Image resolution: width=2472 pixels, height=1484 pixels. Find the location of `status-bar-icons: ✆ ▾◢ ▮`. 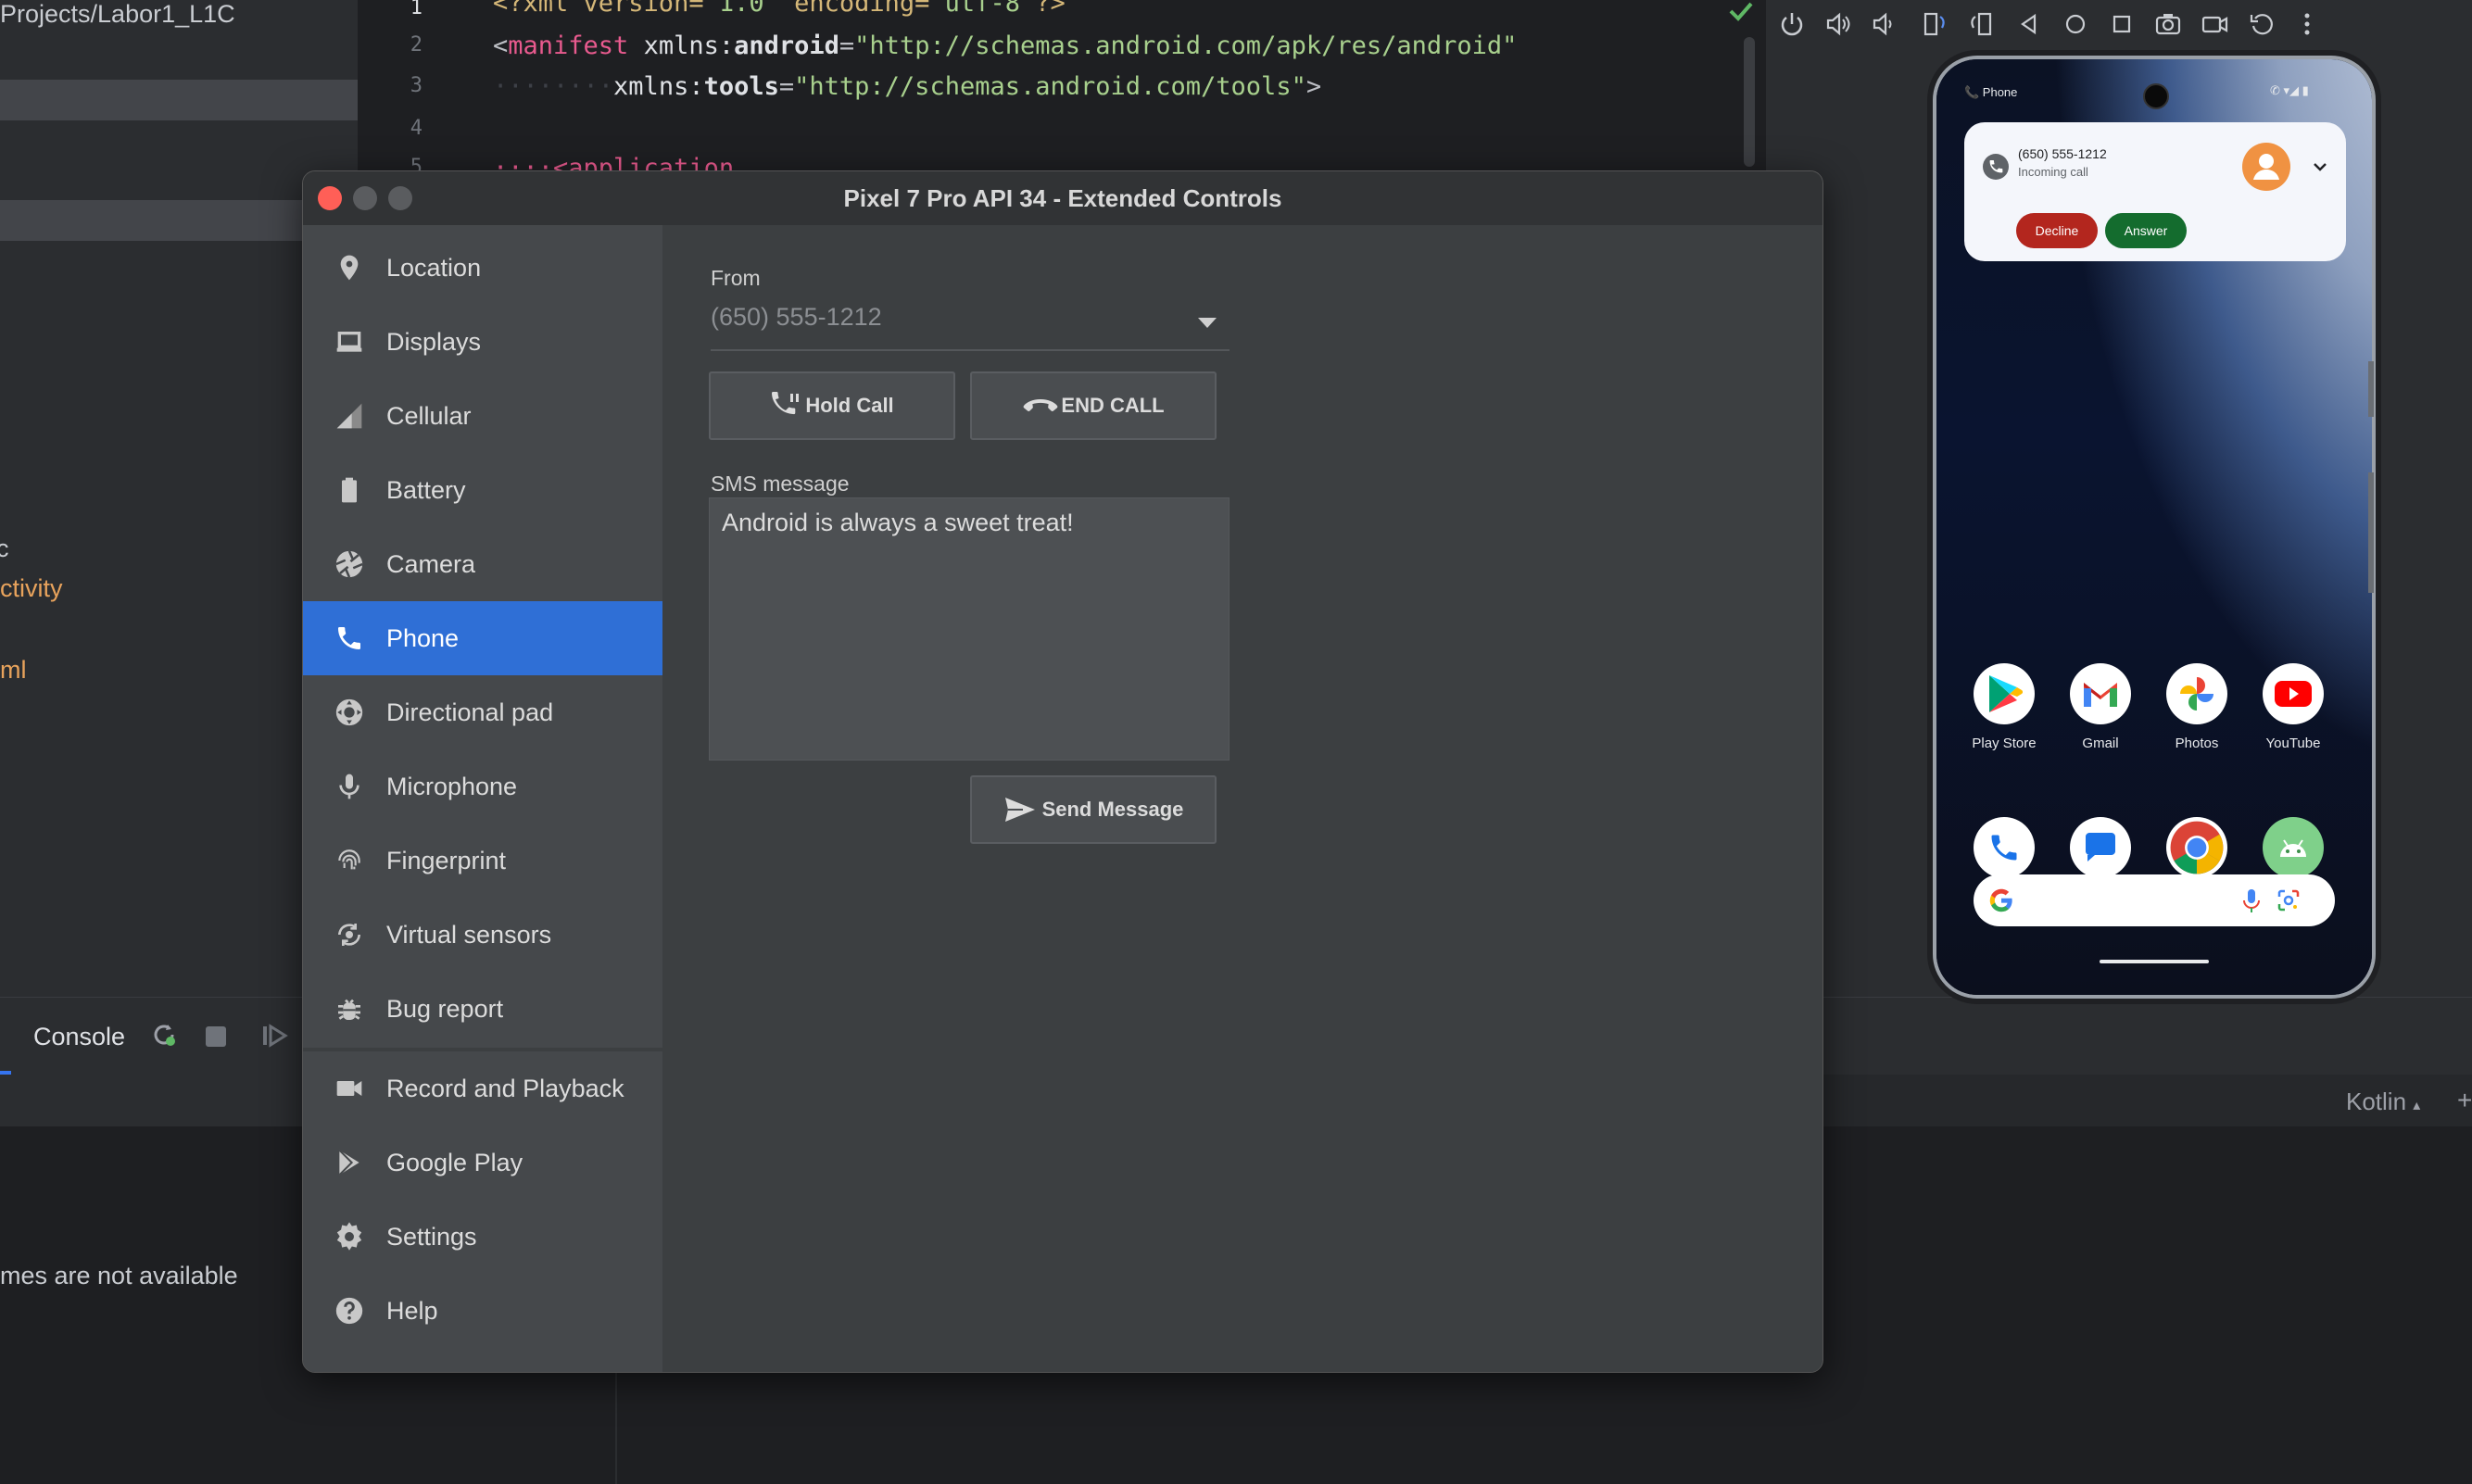

status-bar-icons: ✆ ▾◢ ▮ is located at coordinates (2289, 90).